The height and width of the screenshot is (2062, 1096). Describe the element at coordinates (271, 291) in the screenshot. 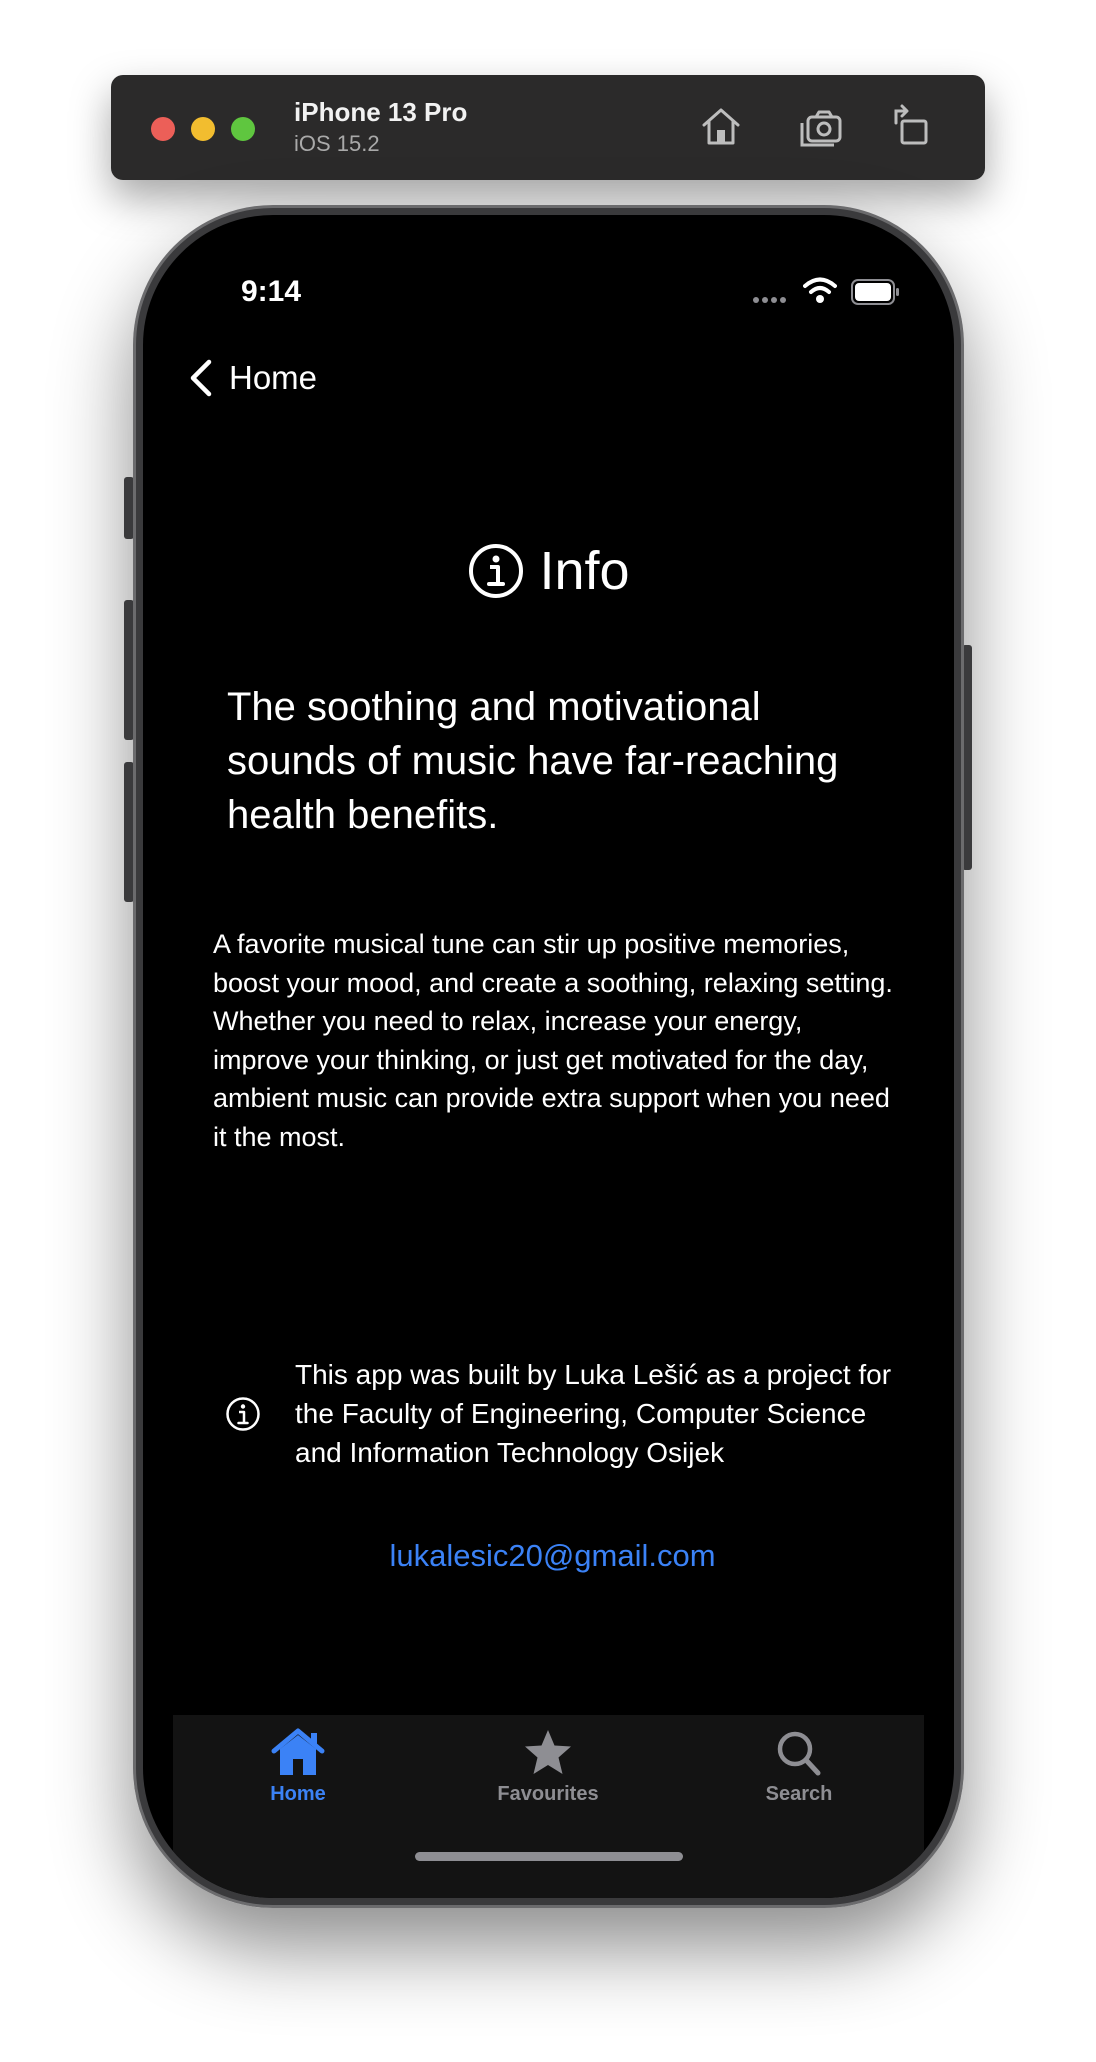

I see `status-time: 9:14` at that location.